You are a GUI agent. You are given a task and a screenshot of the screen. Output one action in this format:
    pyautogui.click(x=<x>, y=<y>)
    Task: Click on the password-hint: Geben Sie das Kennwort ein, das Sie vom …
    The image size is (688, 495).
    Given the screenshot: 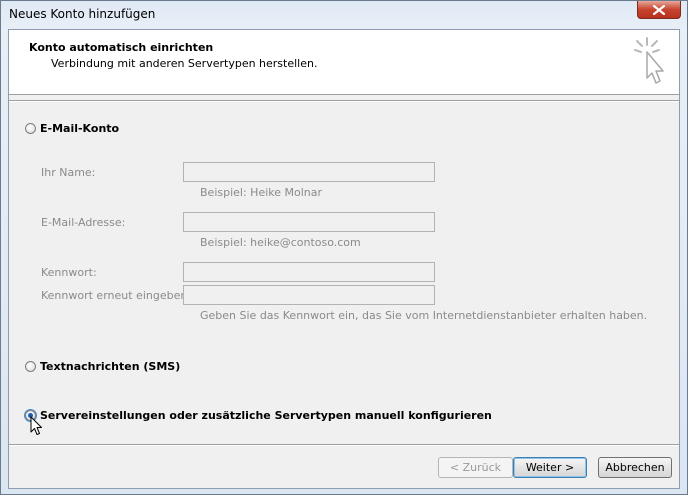 What is the action you would take?
    pyautogui.click(x=424, y=315)
    